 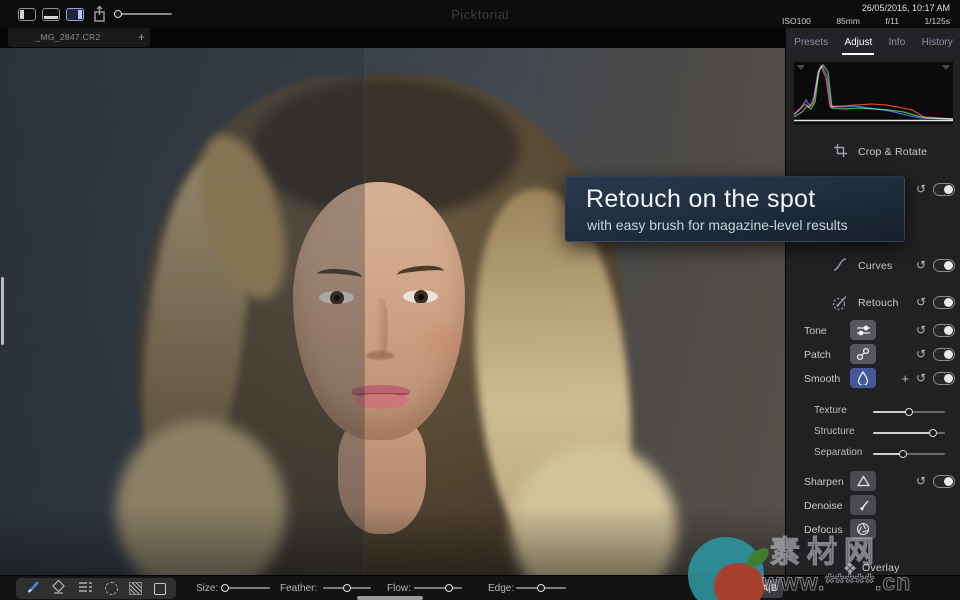 I want to click on window-drag-handle, so click(x=390, y=598).